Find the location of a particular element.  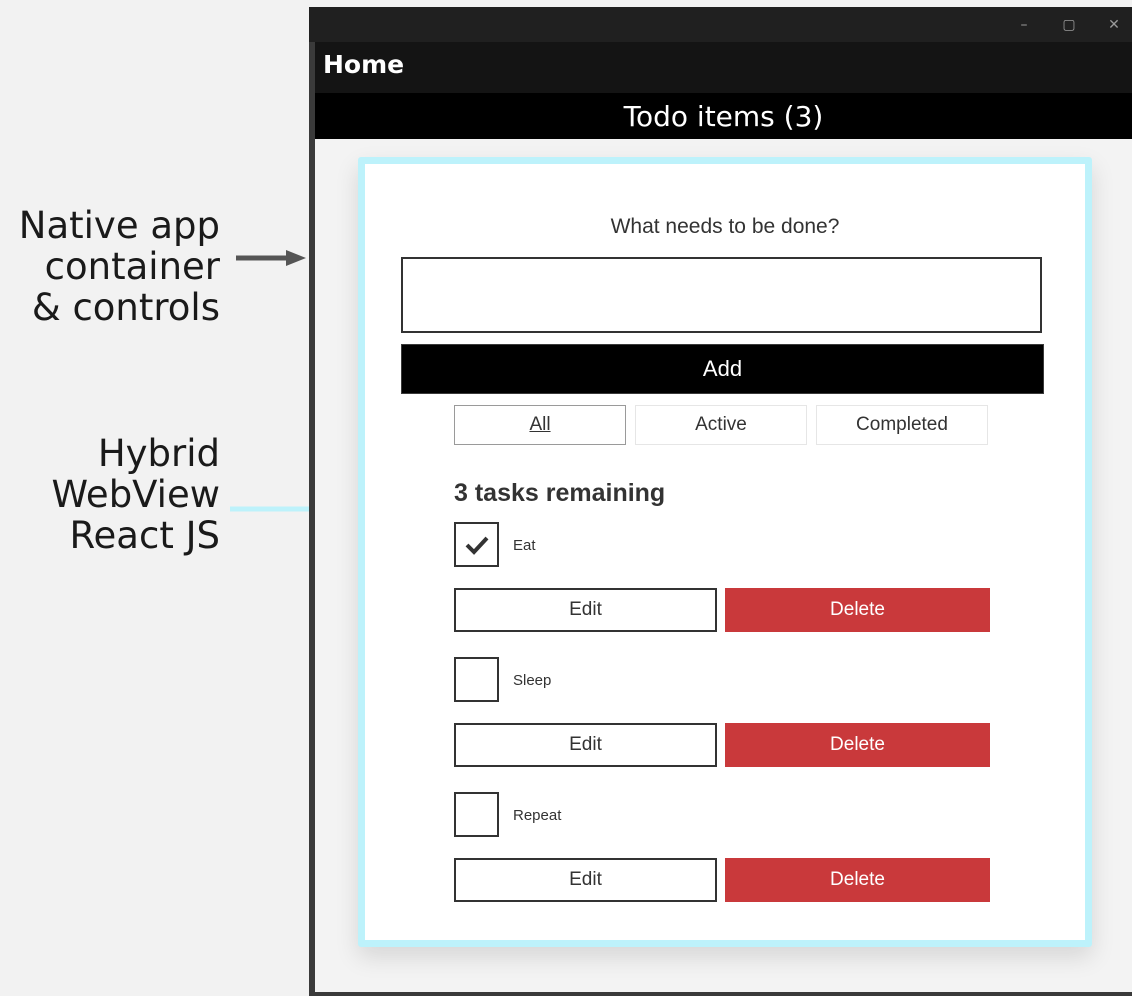

page-title: Todo items (3) is located at coordinates (723, 116).